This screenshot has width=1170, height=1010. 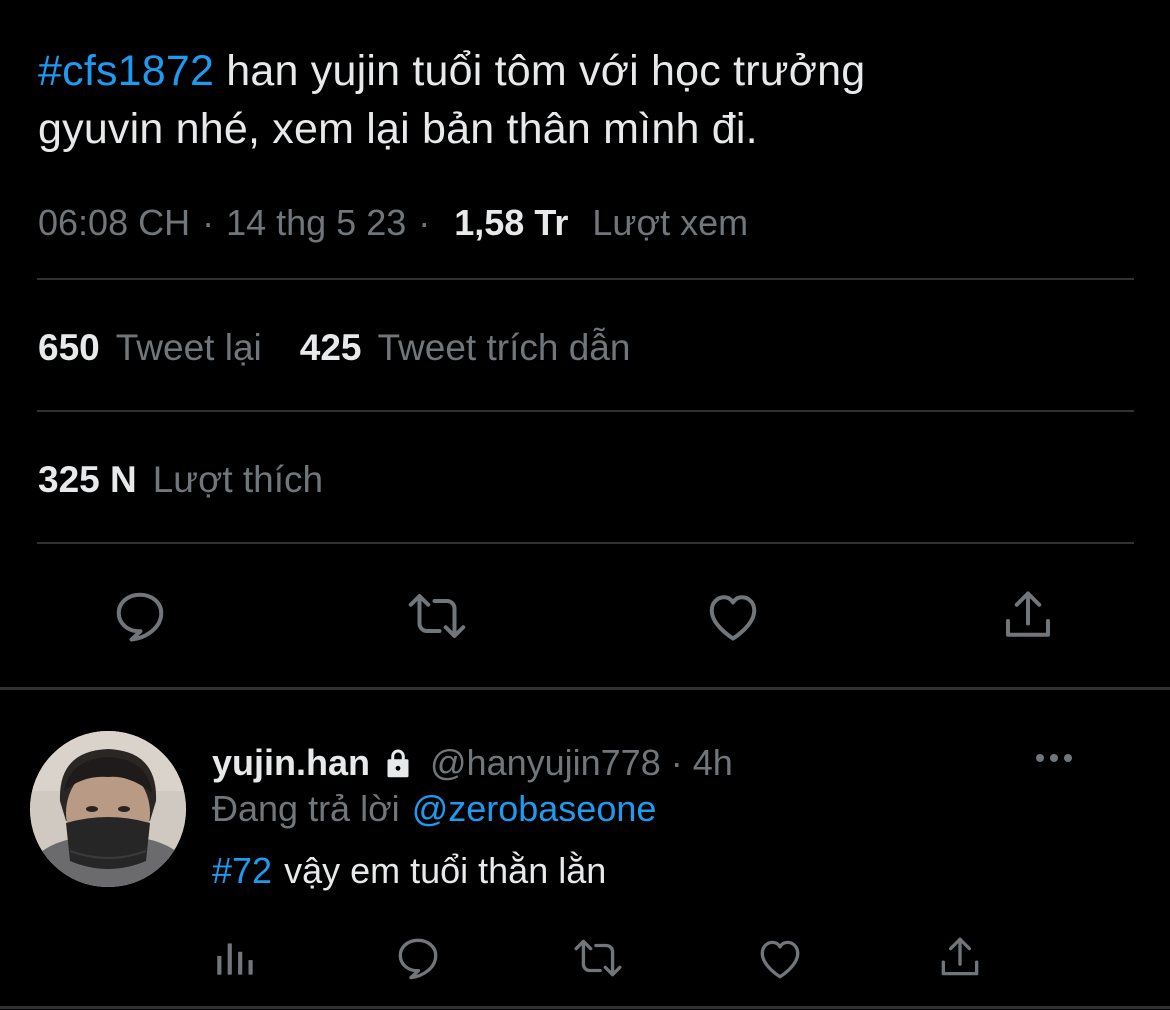 I want to click on retweet-button, so click(x=437, y=616).